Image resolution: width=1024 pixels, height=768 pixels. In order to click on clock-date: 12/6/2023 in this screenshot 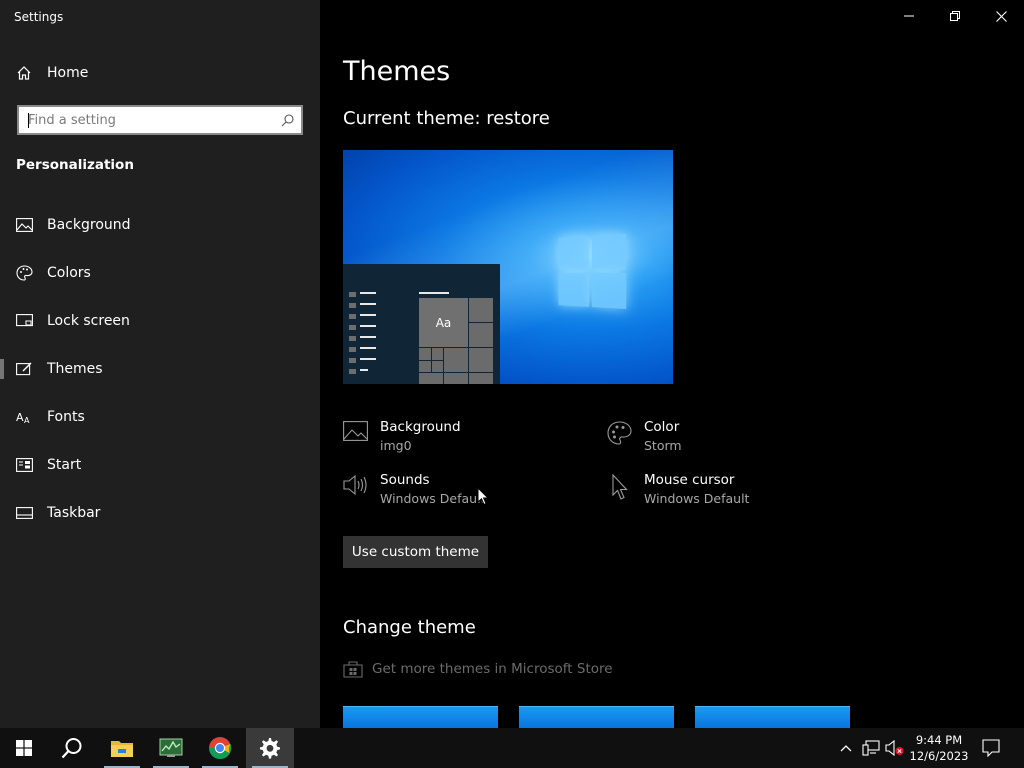, I will do `click(939, 756)`.